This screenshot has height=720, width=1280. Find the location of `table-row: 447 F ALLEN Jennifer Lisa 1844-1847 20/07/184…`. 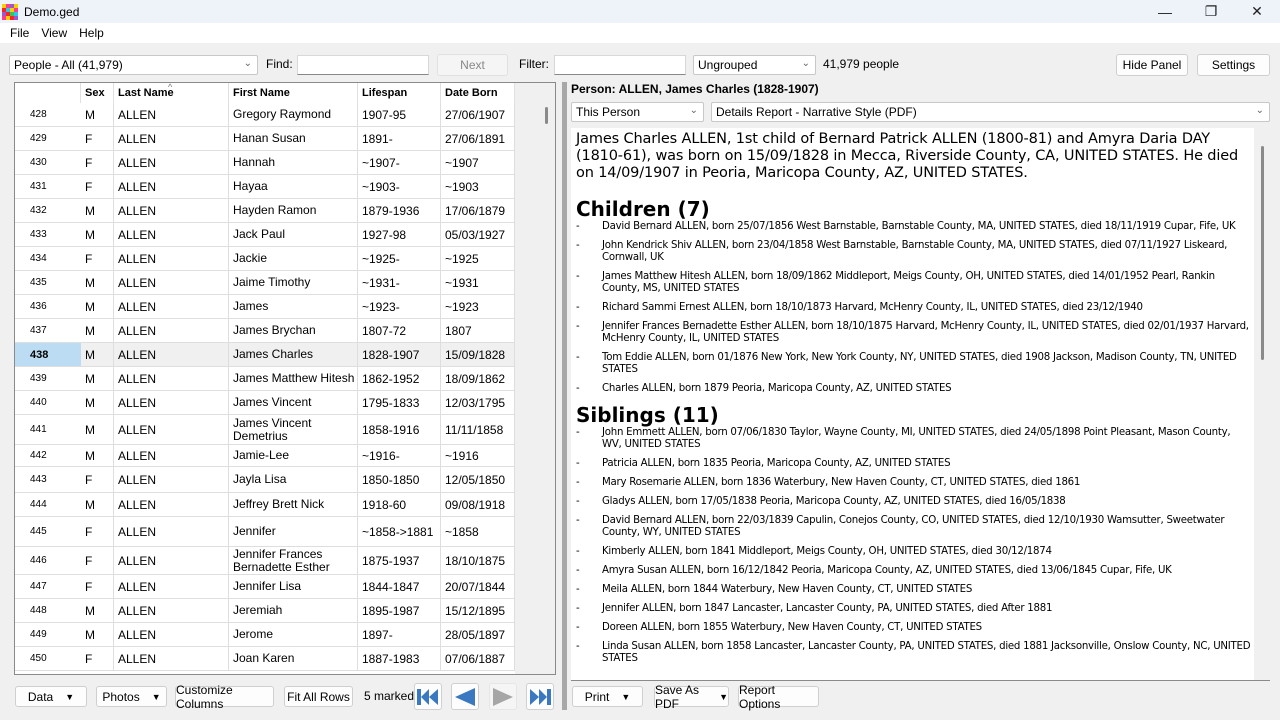

table-row: 447 F ALLEN Jennifer Lisa 1844-1847 20/07/184… is located at coordinates (265, 587).